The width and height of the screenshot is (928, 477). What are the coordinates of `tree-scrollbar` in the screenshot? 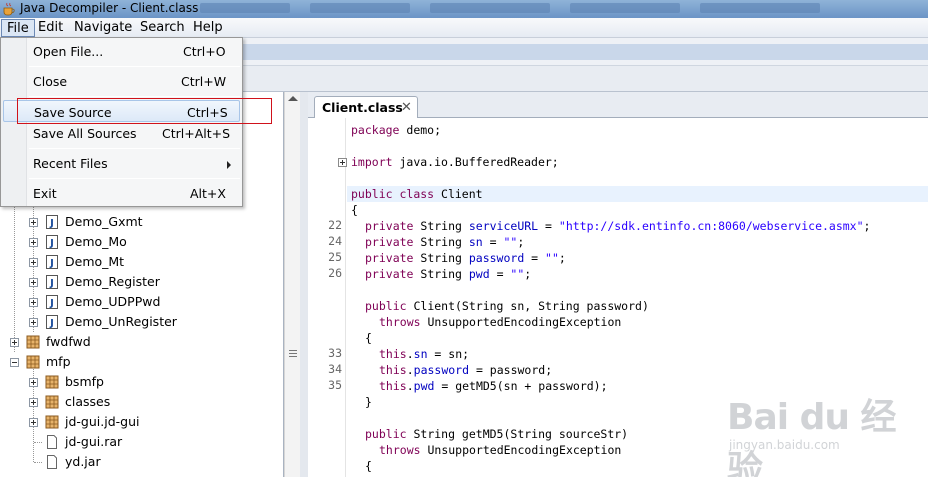 It's located at (292, 284).